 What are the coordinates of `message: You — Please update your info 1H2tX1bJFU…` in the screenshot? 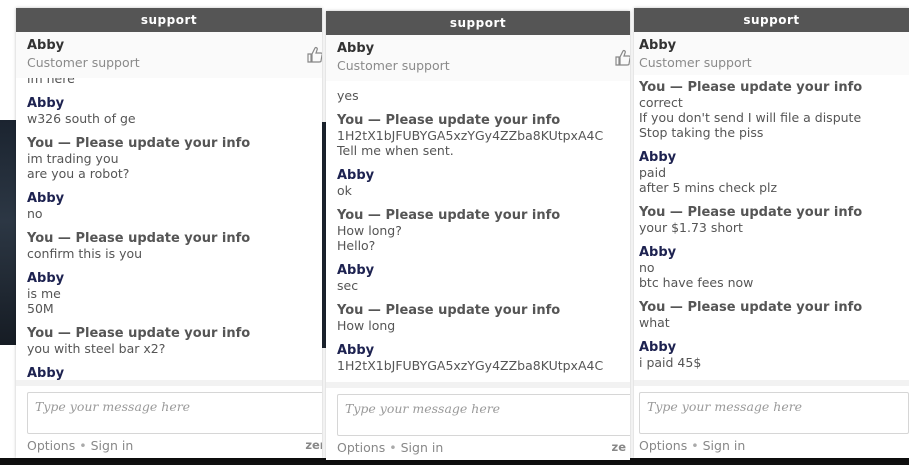 It's located at (478, 135).